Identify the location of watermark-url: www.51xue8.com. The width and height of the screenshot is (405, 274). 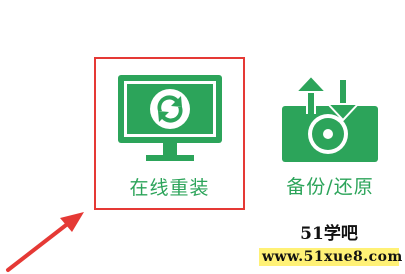
(330, 257).